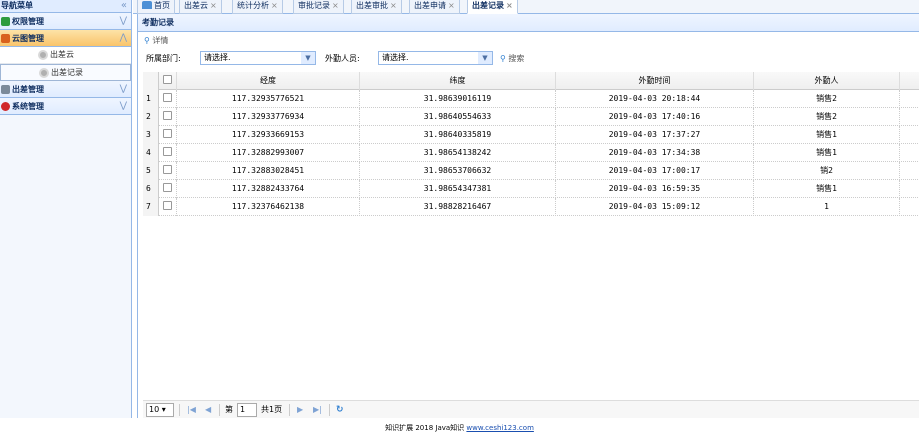 The image size is (919, 436). What do you see at coordinates (827, 135) in the screenshot?
I see `person-cell: 销售1` at bounding box center [827, 135].